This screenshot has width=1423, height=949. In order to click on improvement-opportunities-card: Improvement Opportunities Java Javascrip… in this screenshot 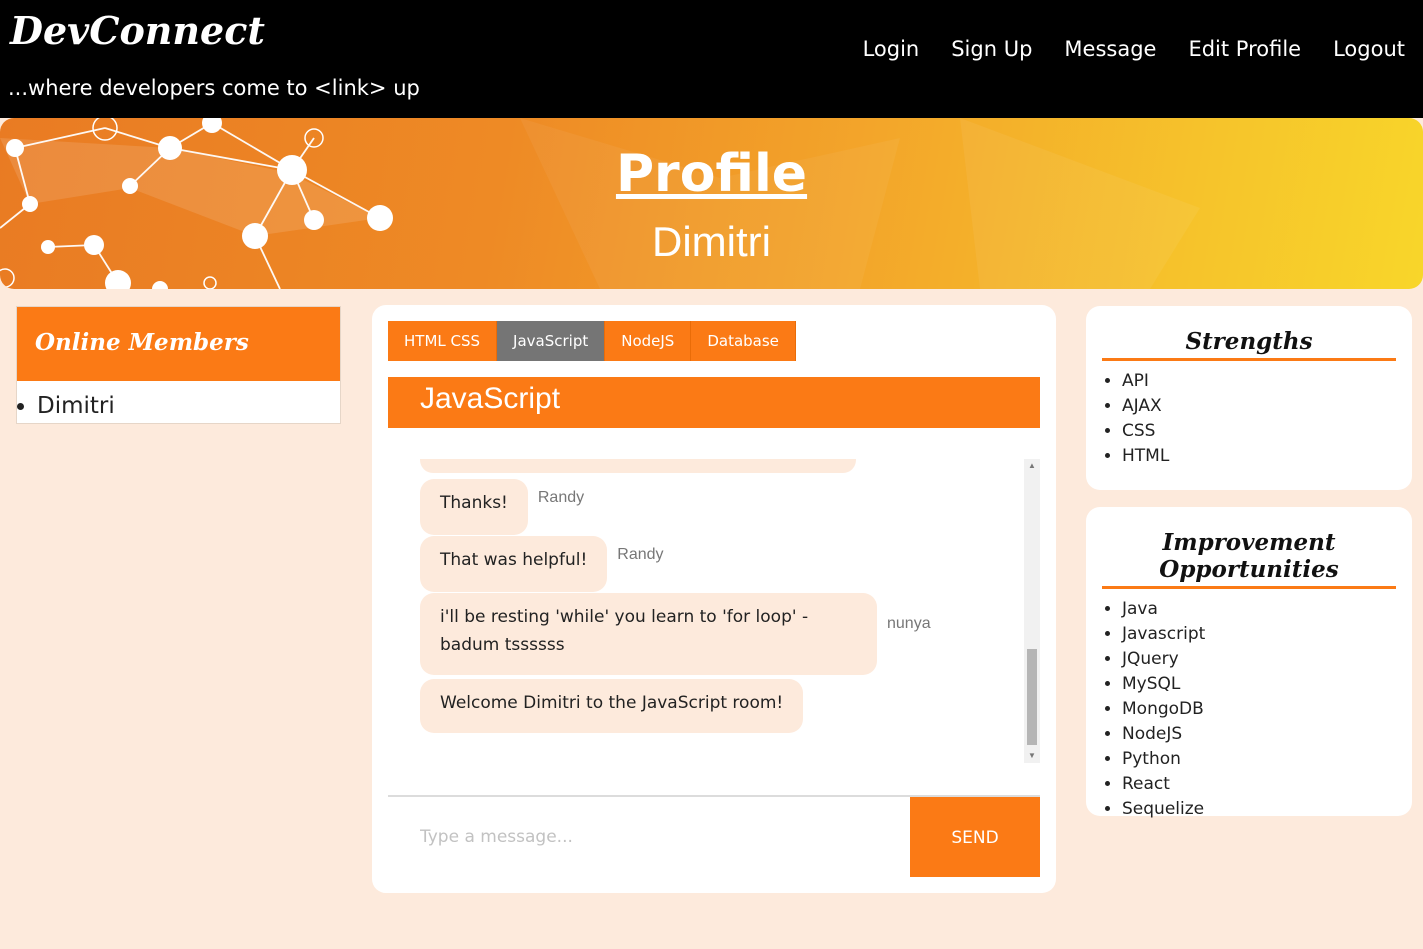, I will do `click(1249, 663)`.